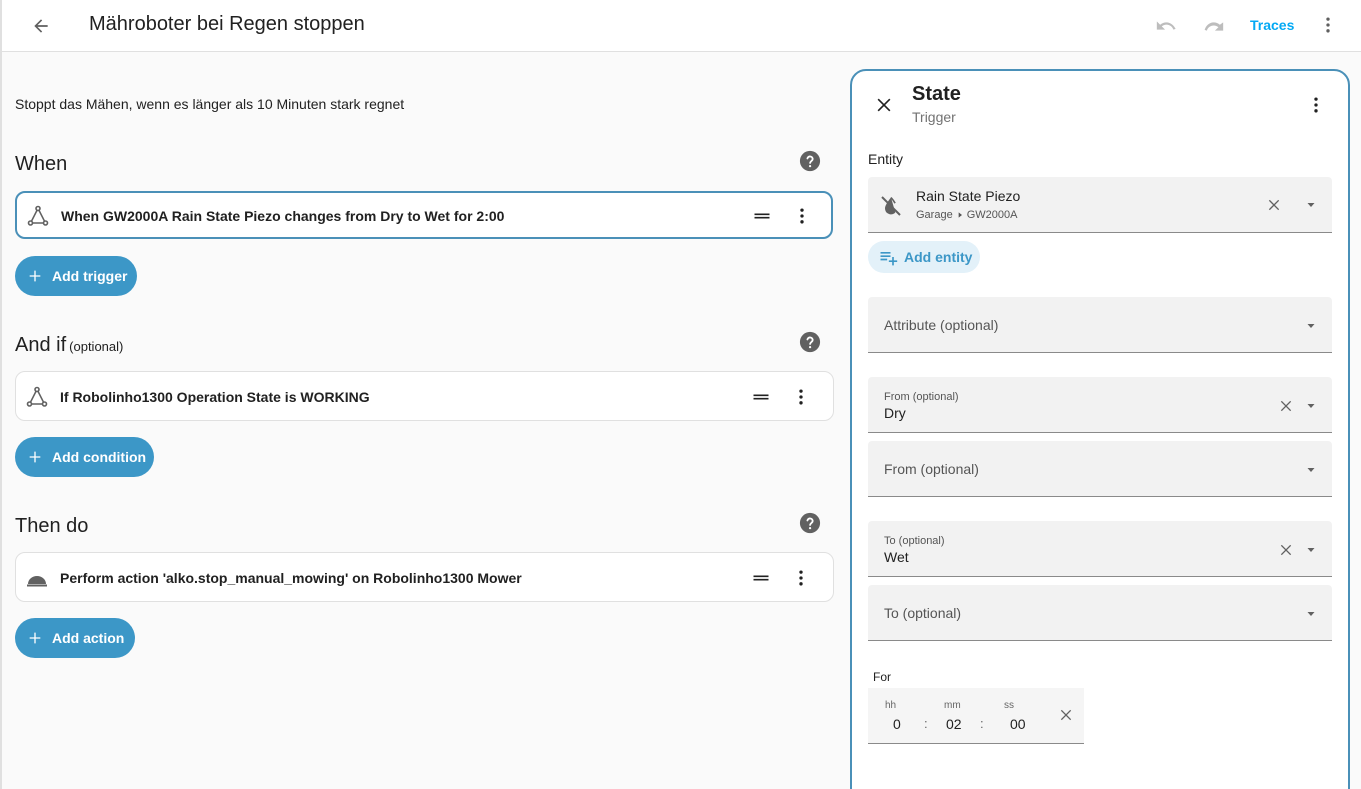 This screenshot has height=789, width=1361. What do you see at coordinates (882, 677) in the screenshot?
I see `for-label: For` at bounding box center [882, 677].